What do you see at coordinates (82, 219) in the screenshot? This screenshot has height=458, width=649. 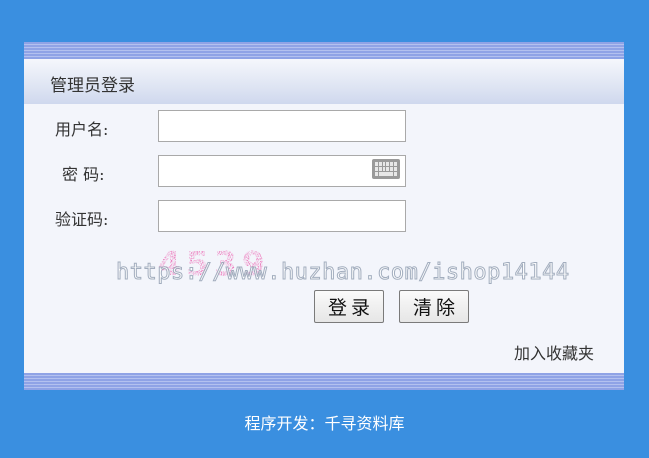 I see `captcha-label: 验证码:` at bounding box center [82, 219].